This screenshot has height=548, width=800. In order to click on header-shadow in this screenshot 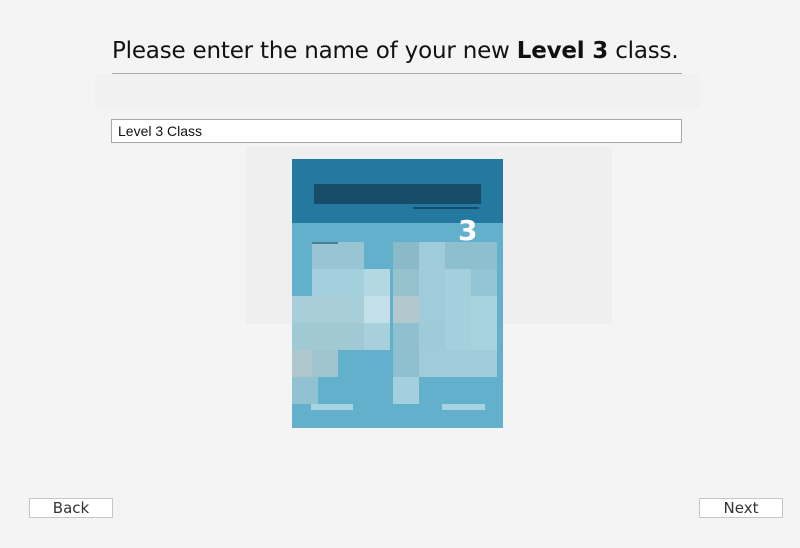, I will do `click(397, 91)`.